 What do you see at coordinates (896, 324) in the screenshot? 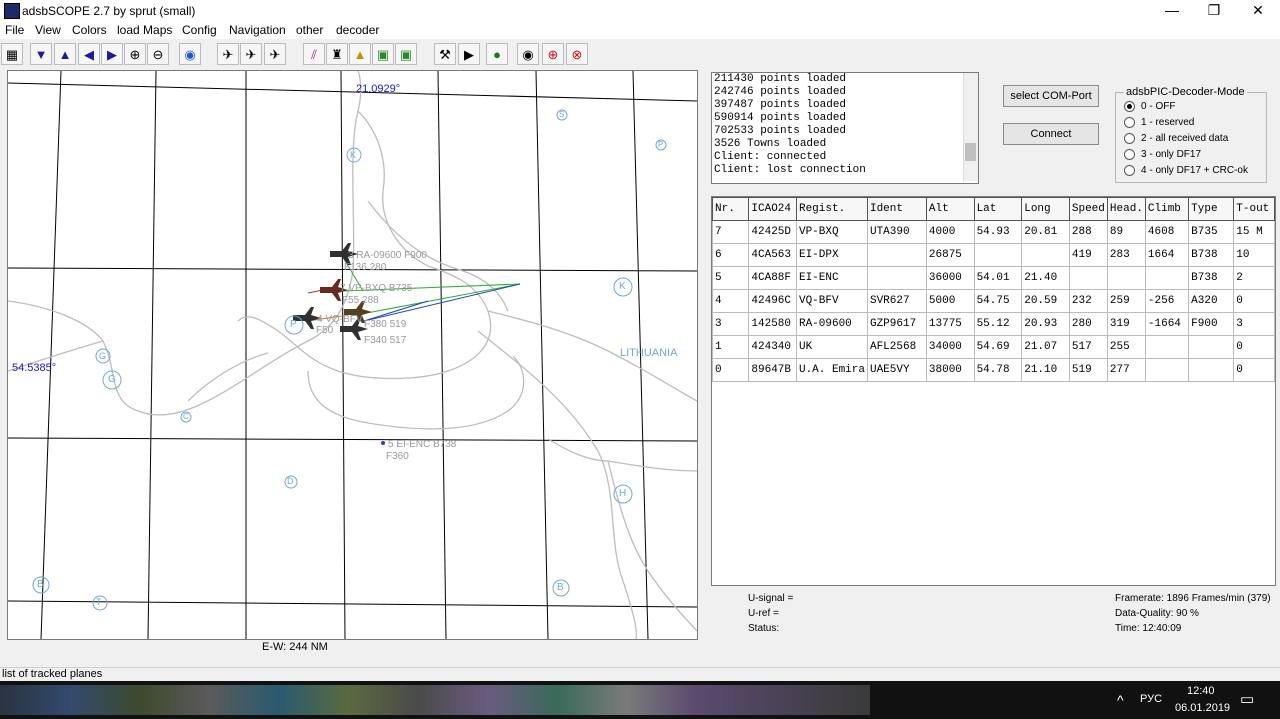
I see `table-cell: GZP9617` at bounding box center [896, 324].